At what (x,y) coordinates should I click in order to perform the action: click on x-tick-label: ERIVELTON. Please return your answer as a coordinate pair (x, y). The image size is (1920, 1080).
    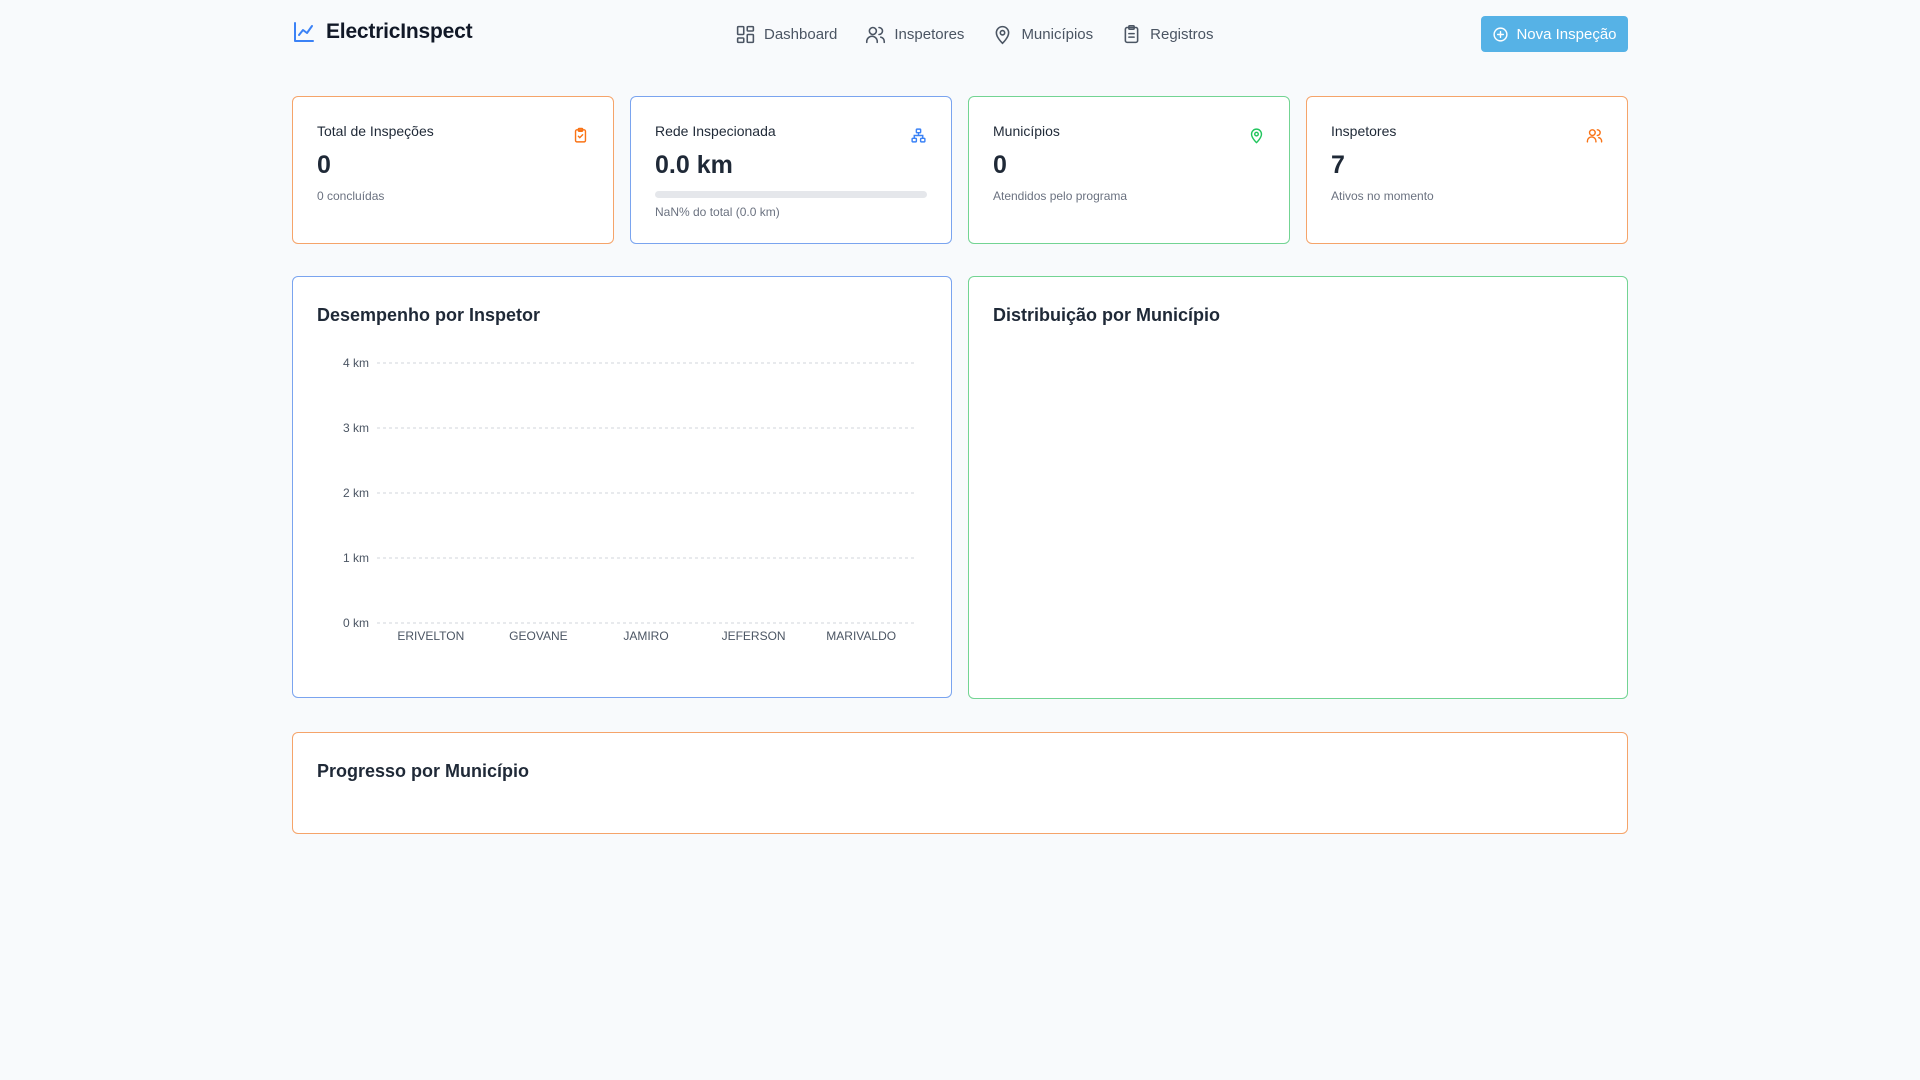
    Looking at the image, I should click on (430, 636).